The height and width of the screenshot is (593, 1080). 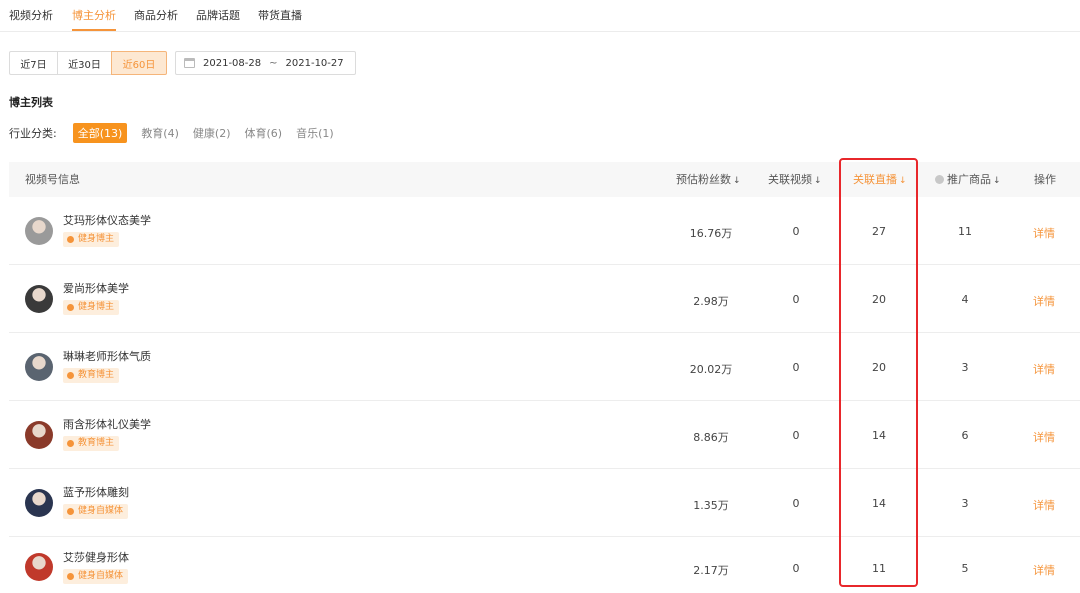 What do you see at coordinates (544, 367) in the screenshot?
I see `table-row: 琳琳老师形体气质 教育博主 20.02万 0 20 3 详情` at bounding box center [544, 367].